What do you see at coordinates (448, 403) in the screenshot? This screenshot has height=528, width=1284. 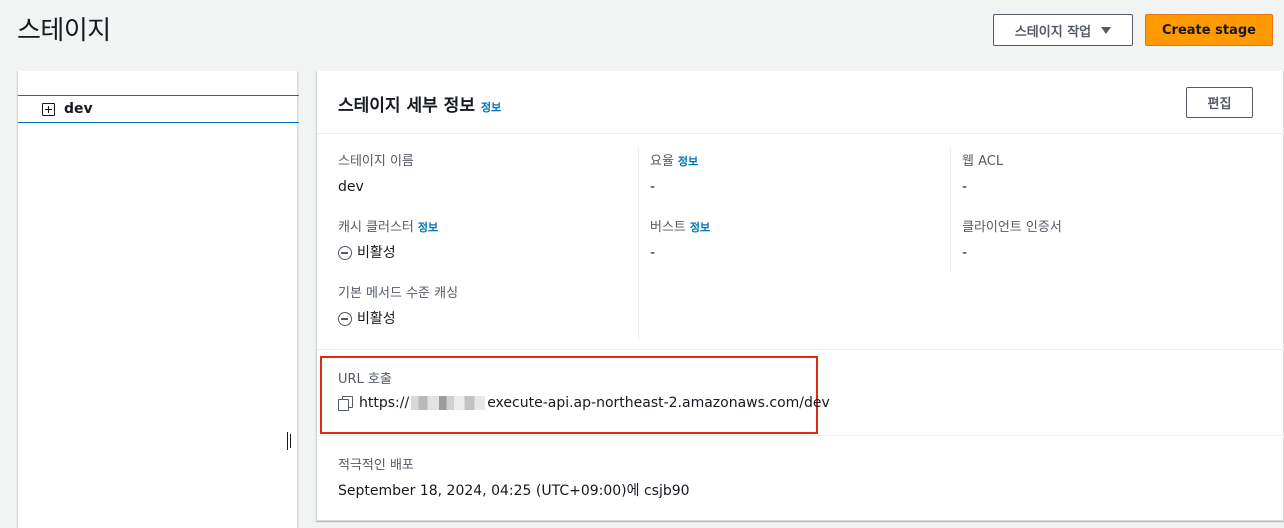 I see `redacted-api-id` at bounding box center [448, 403].